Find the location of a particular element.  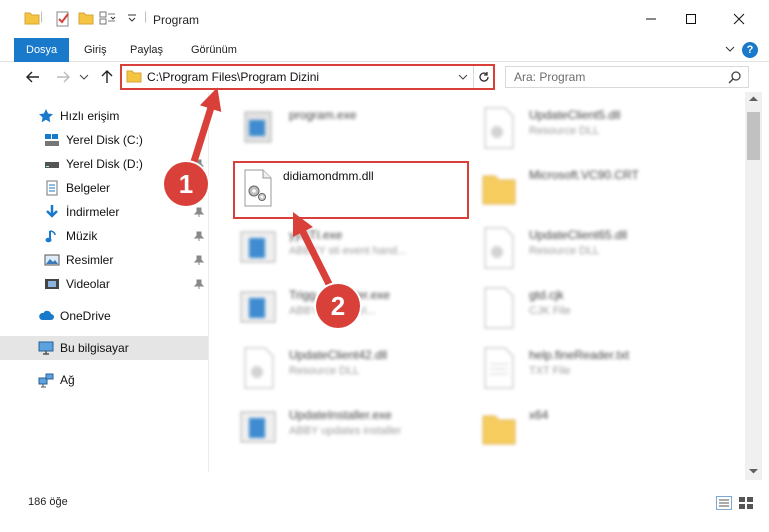

window-title: Program is located at coordinates (176, 20).